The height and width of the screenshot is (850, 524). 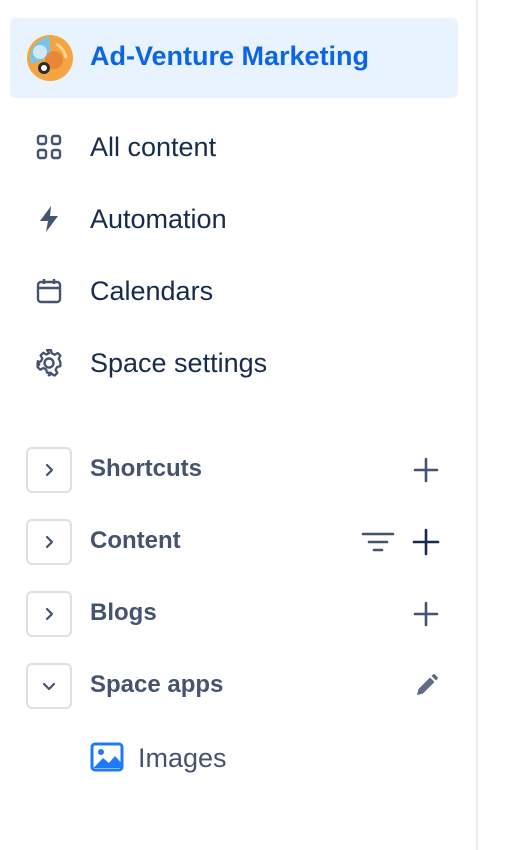 I want to click on section-title: Space apps, so click(x=156, y=685).